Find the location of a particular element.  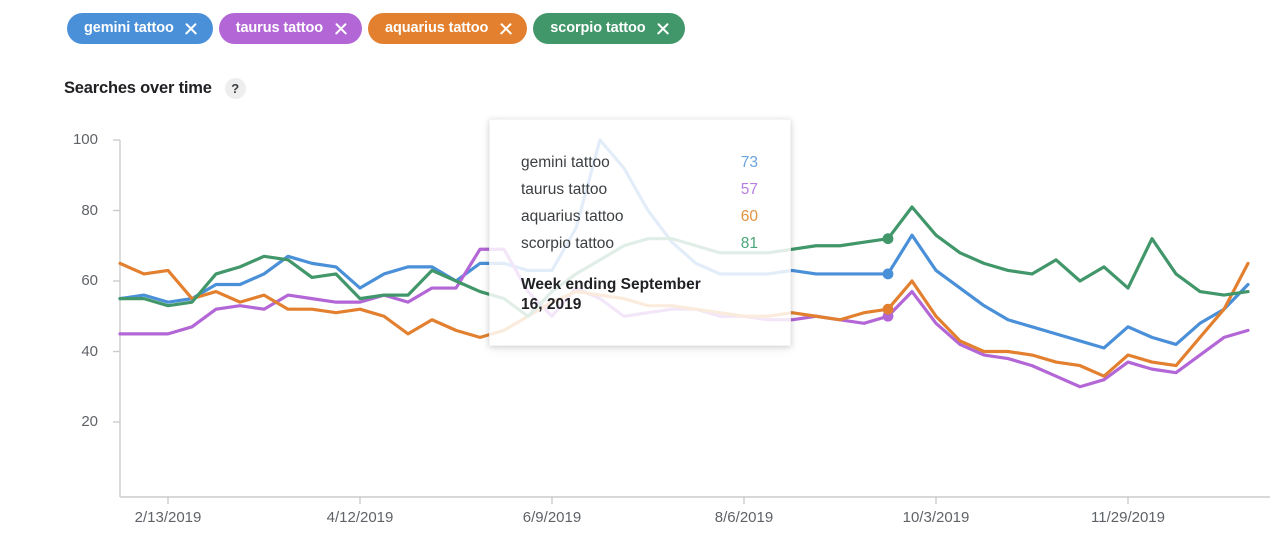

tooltip-series-value: 57 is located at coordinates (749, 190).